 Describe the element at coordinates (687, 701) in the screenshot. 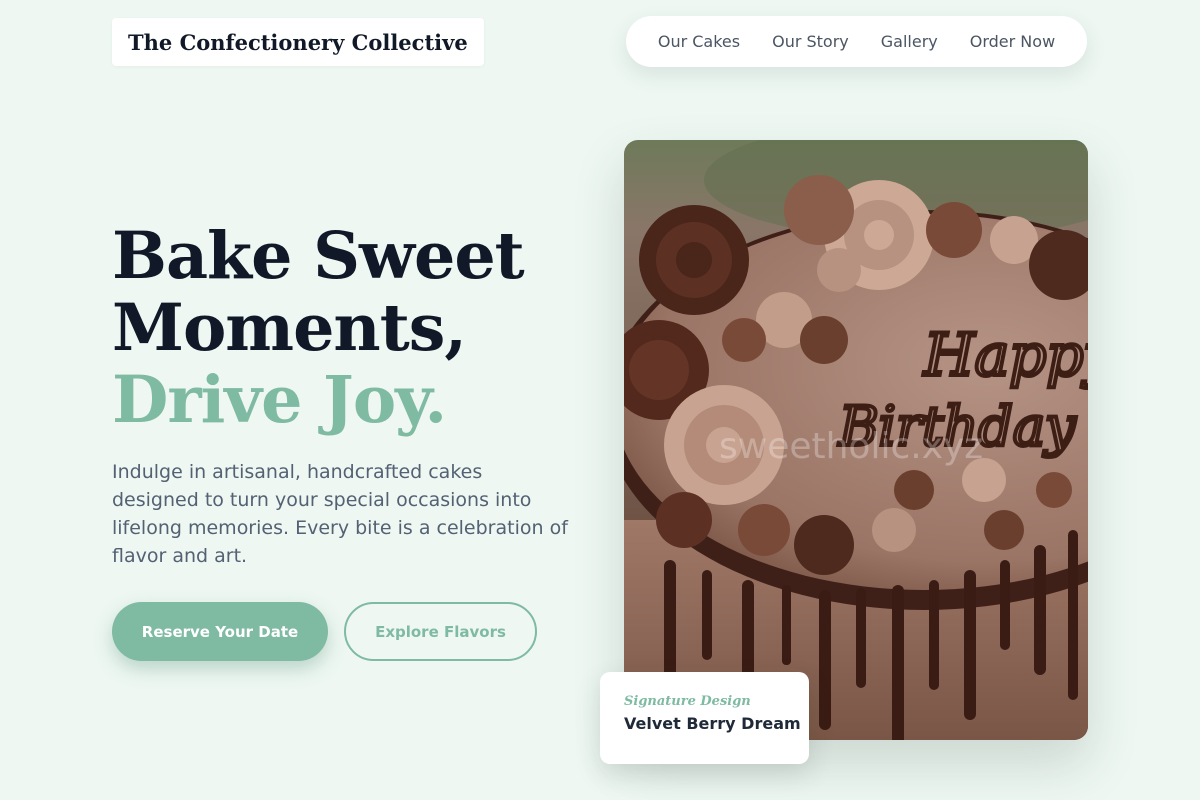

I see `card-label: Signature Design` at that location.